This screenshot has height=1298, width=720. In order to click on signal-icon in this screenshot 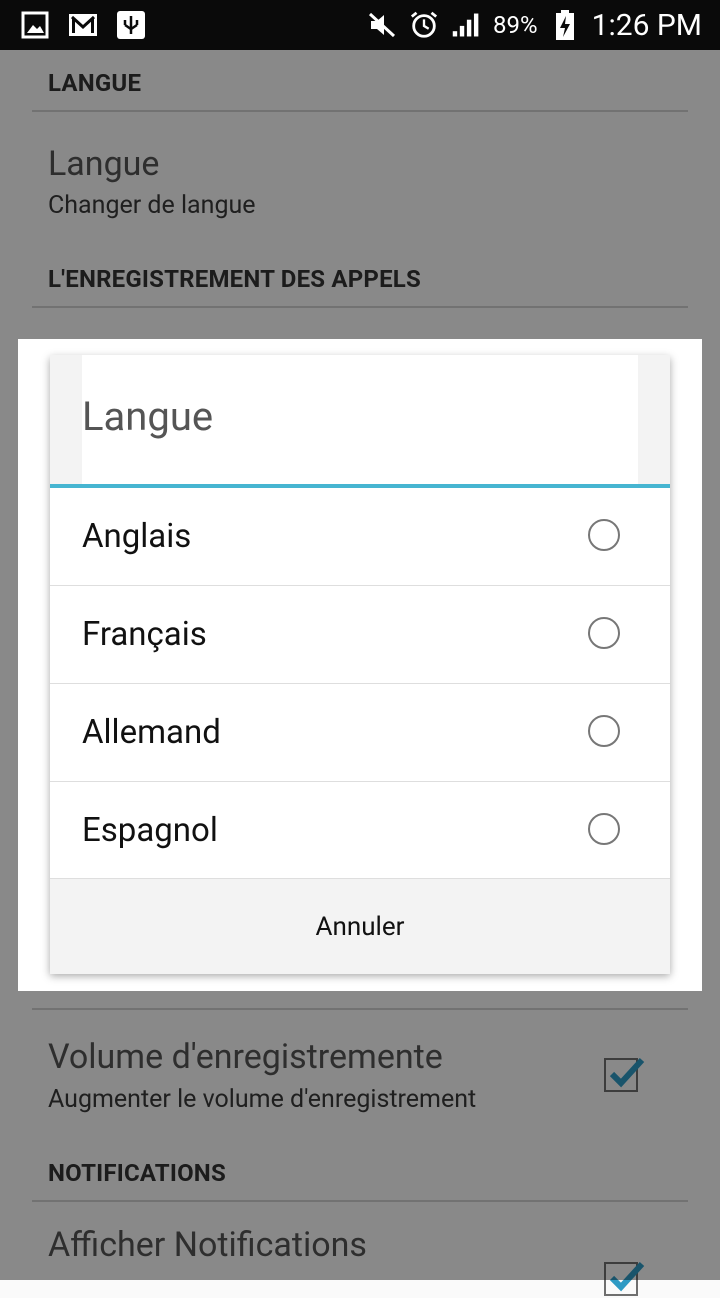, I will do `click(466, 25)`.